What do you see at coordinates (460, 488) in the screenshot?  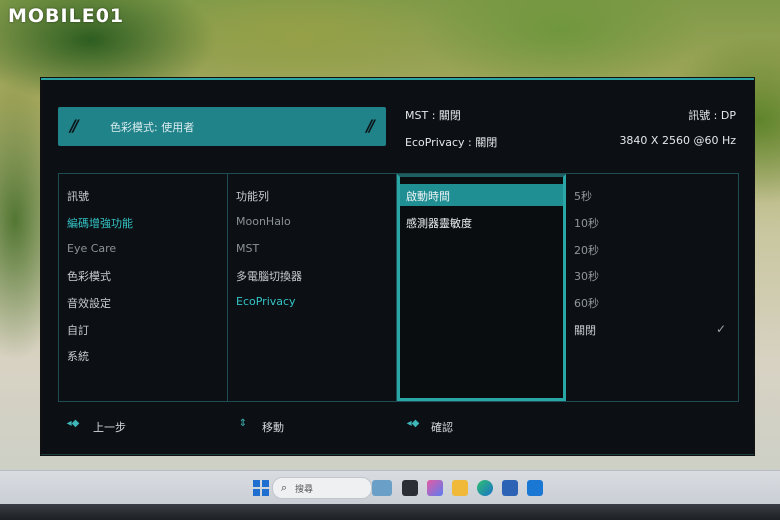 I see `file-explorer-icon` at bounding box center [460, 488].